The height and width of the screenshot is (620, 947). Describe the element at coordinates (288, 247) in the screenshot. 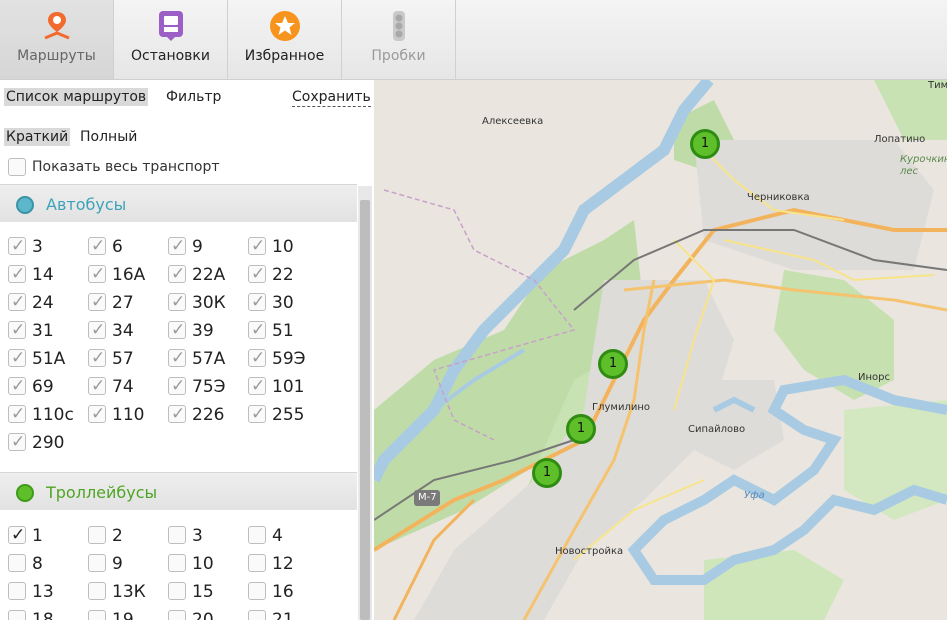

I see `bus-route-item: 10` at that location.